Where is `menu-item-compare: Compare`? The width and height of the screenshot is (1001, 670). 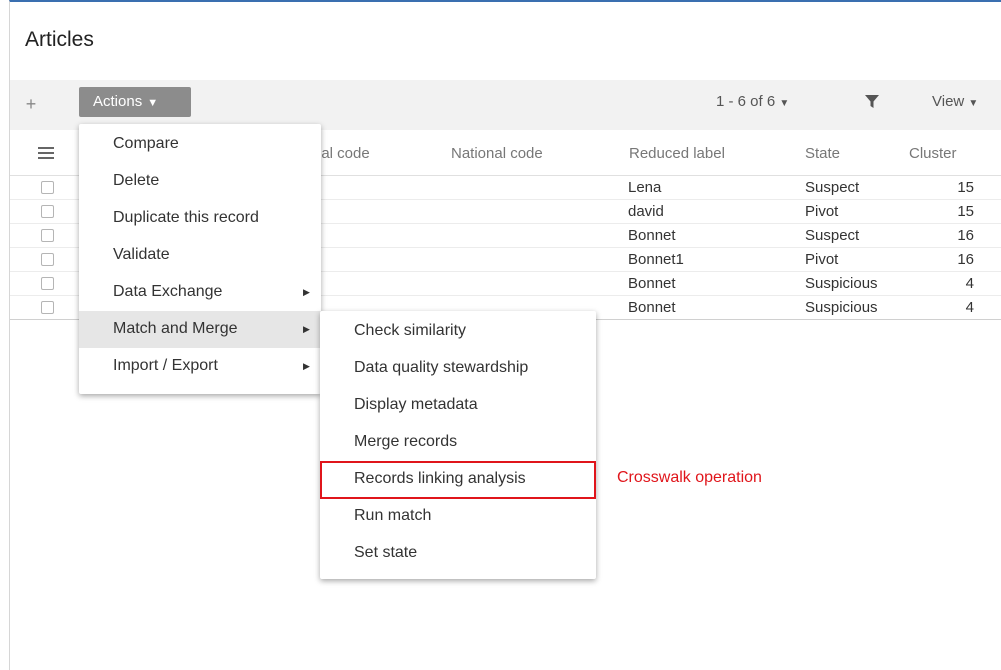
menu-item-compare: Compare is located at coordinates (200, 144).